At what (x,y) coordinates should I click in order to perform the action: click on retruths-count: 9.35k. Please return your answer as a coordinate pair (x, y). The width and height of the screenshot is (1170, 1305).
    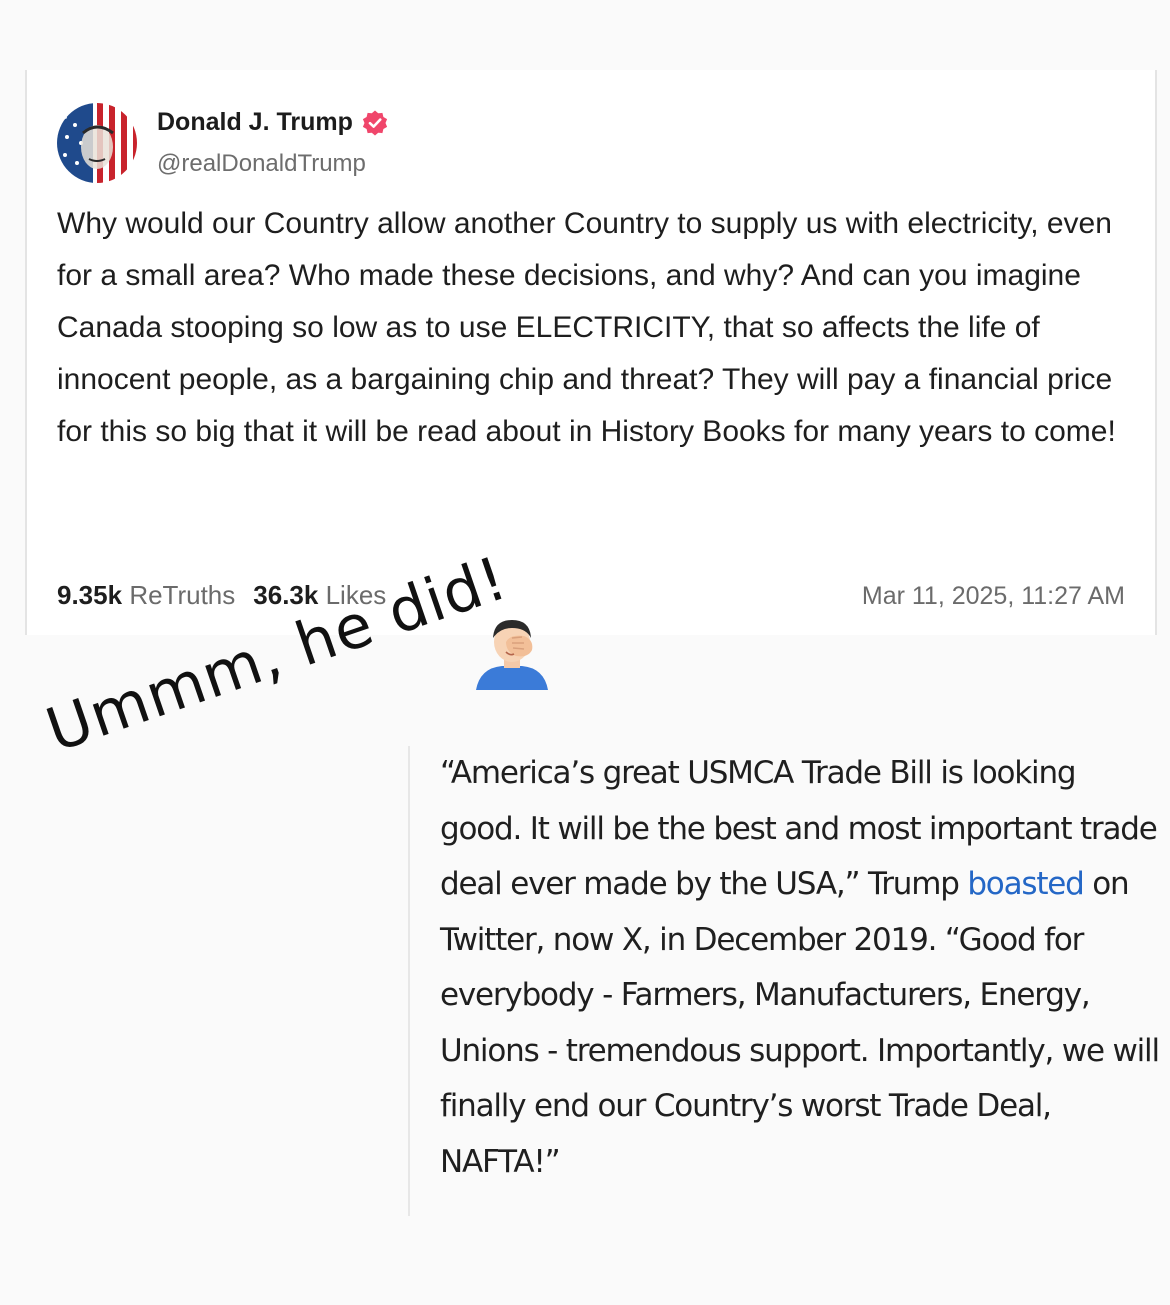
    Looking at the image, I should click on (90, 595).